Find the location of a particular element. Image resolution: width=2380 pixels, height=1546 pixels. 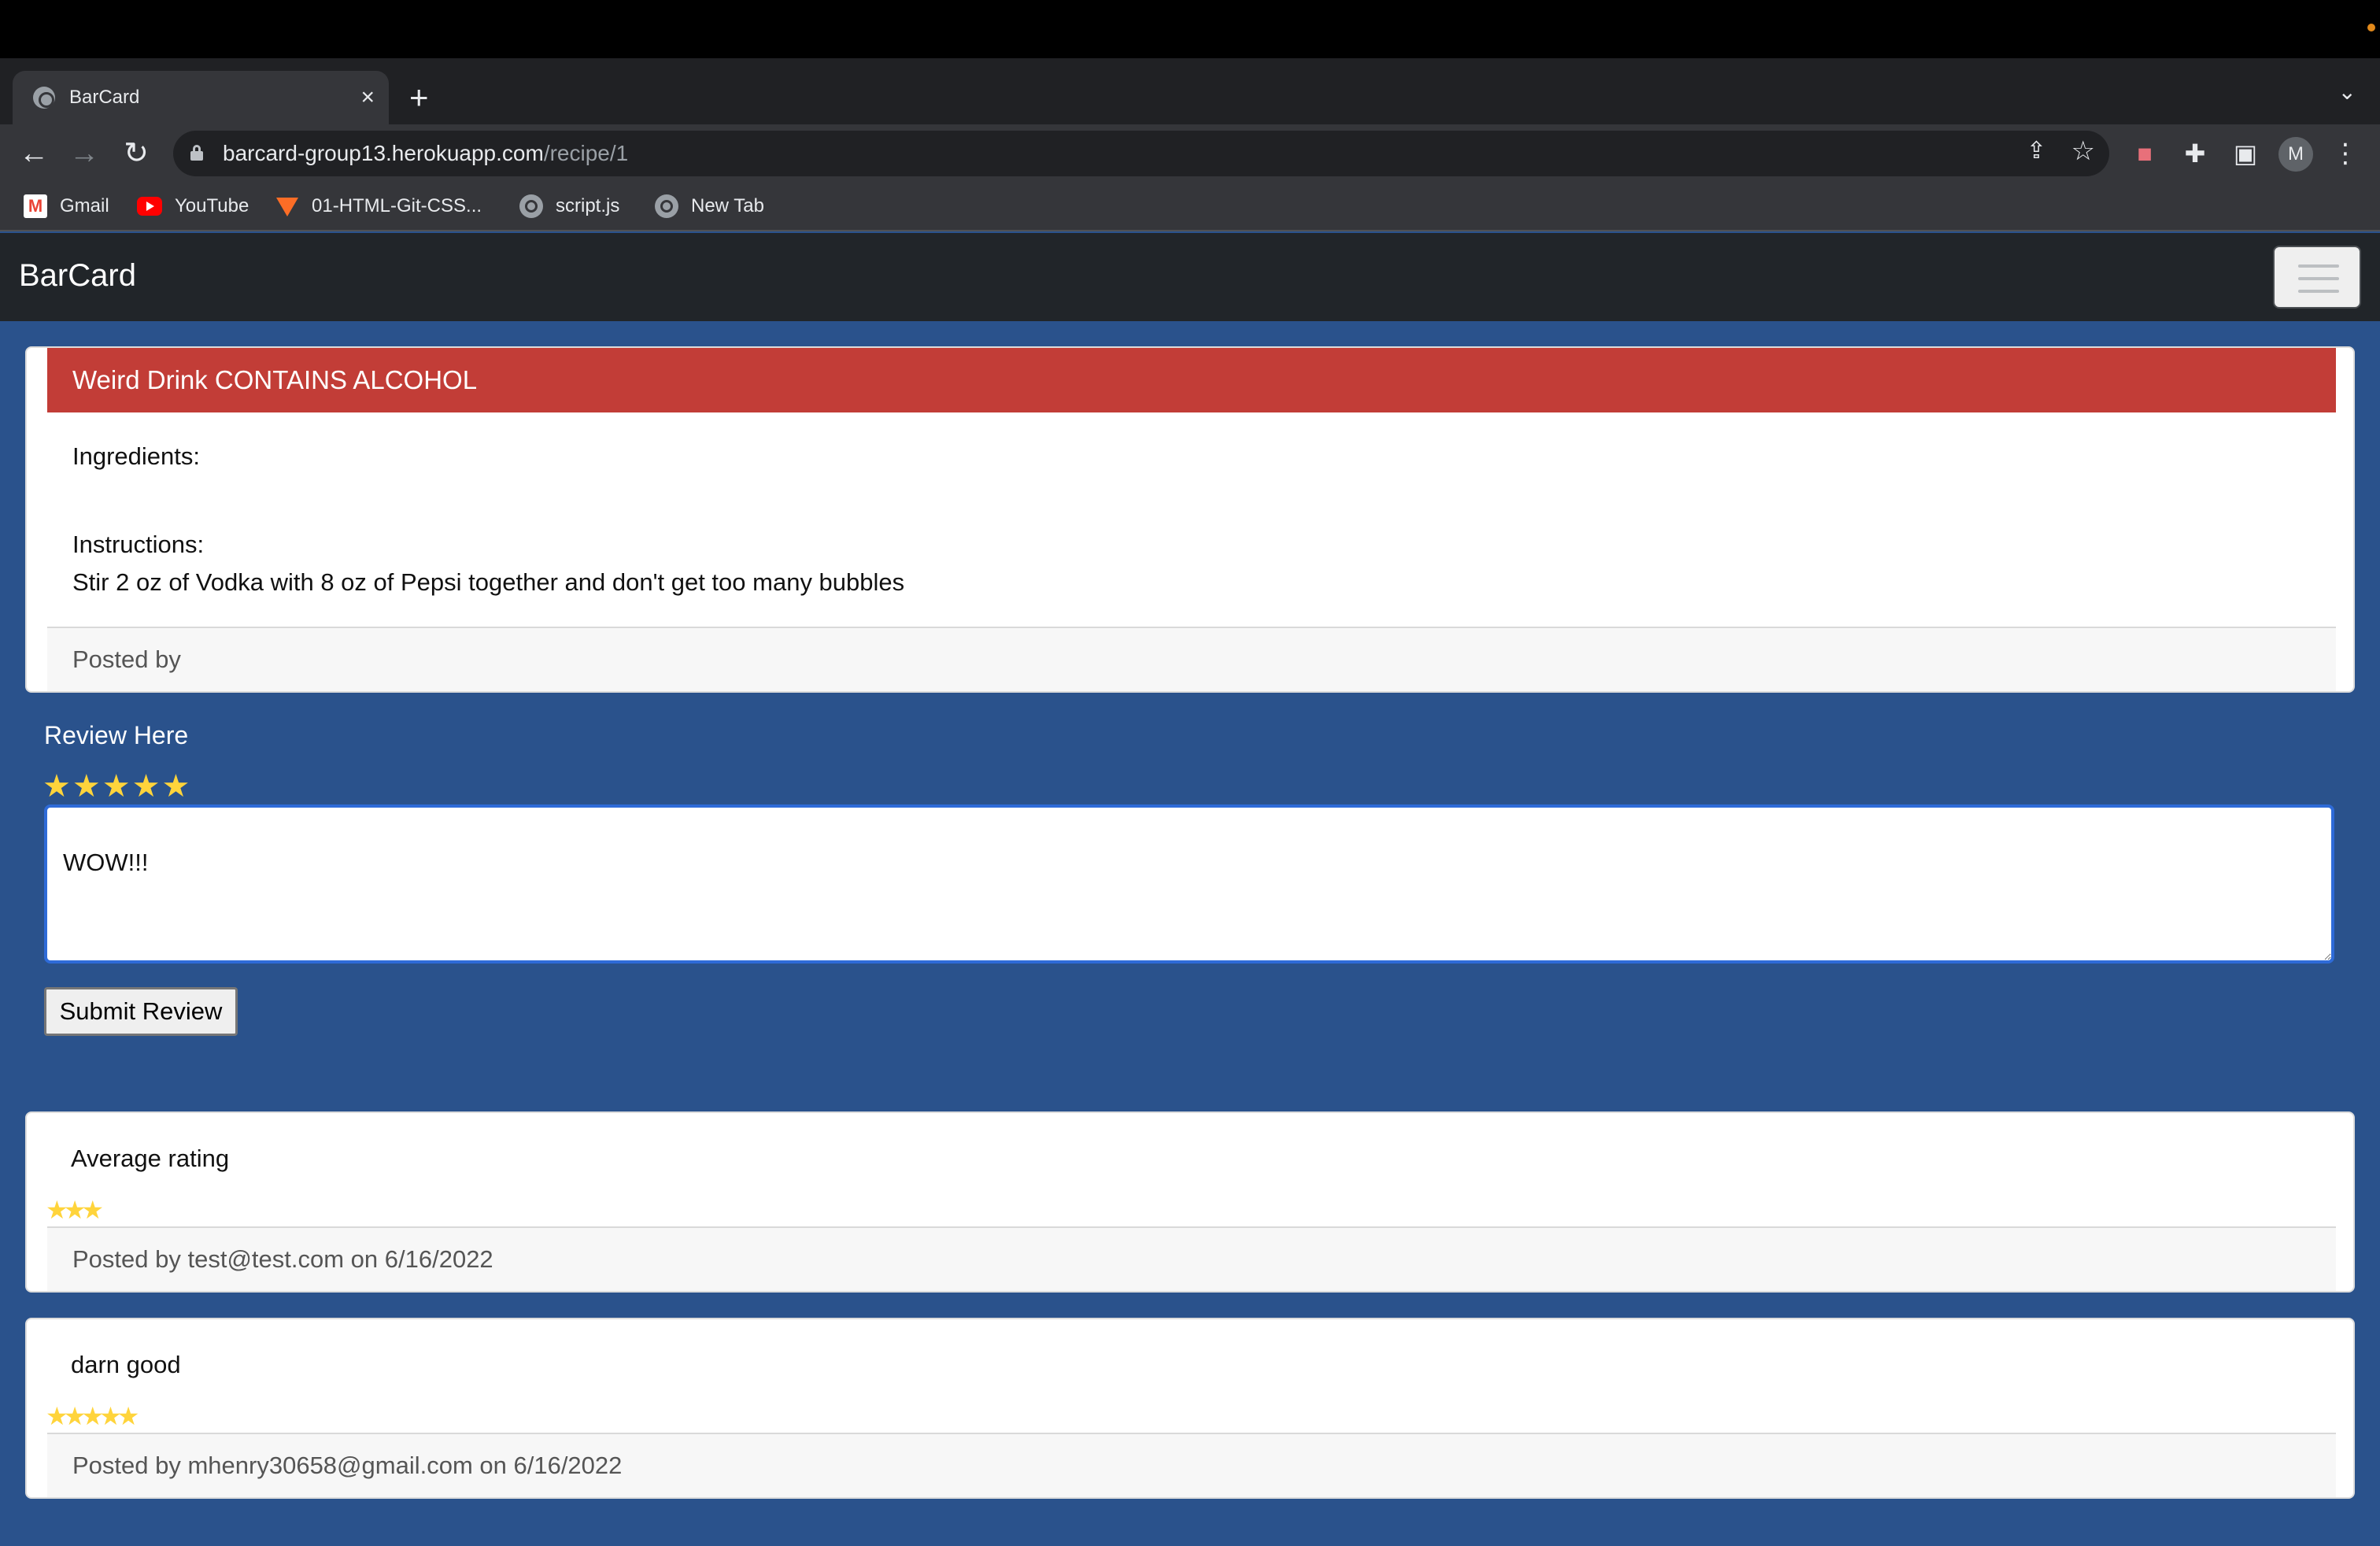

hamburger-icon is located at coordinates (2318, 266).